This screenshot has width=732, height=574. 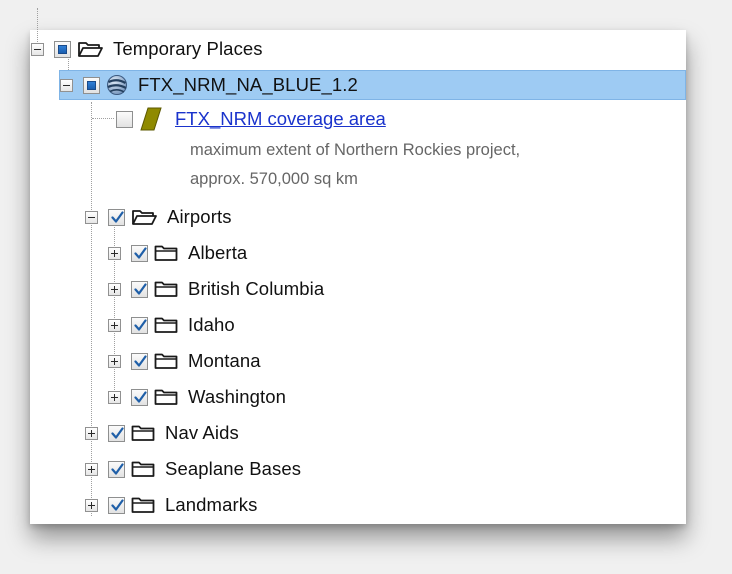 I want to click on tree-node-temporary-places: Temporary Places, so click(x=147, y=49).